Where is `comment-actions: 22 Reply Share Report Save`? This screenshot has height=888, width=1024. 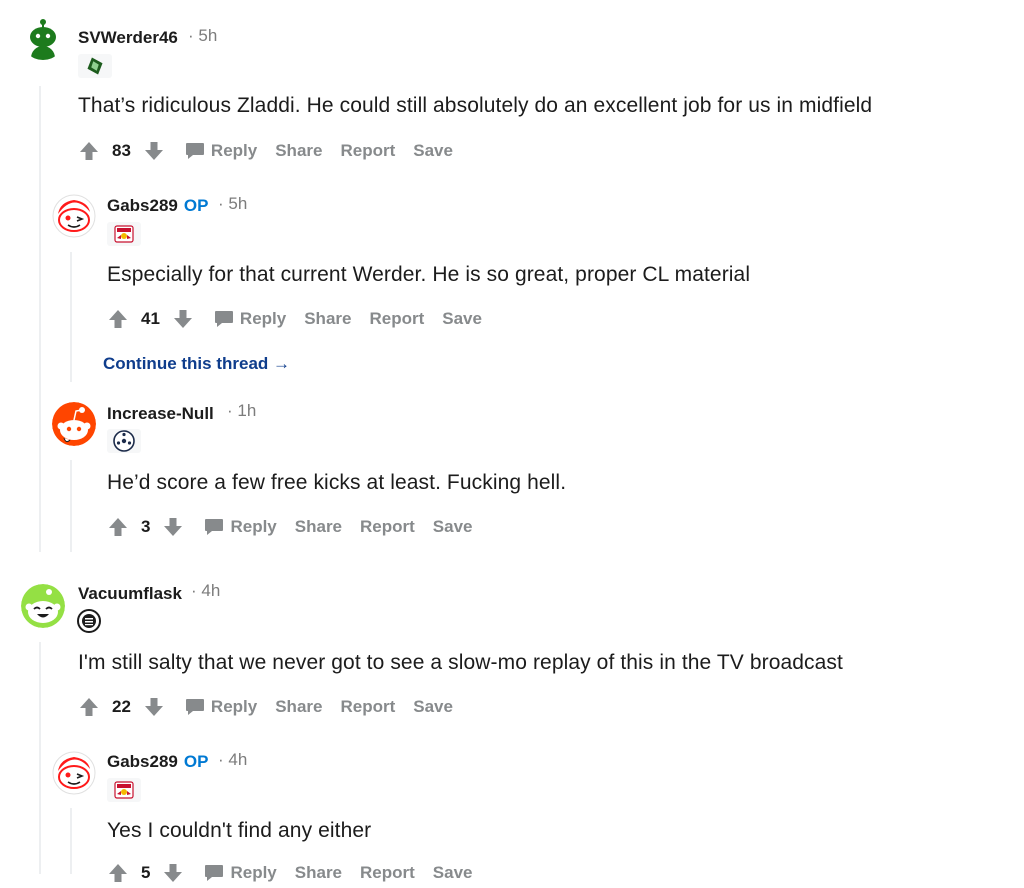 comment-actions: 22 Reply Share Report Save is located at coordinates (265, 707).